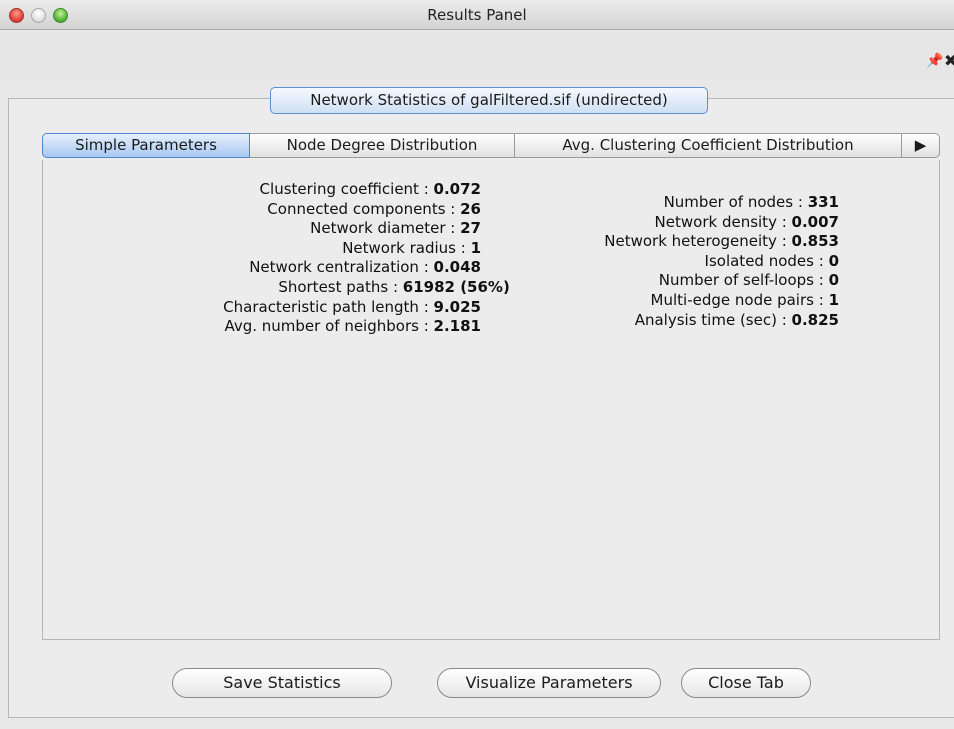  I want to click on title-bar: Results Panel, so click(477, 15).